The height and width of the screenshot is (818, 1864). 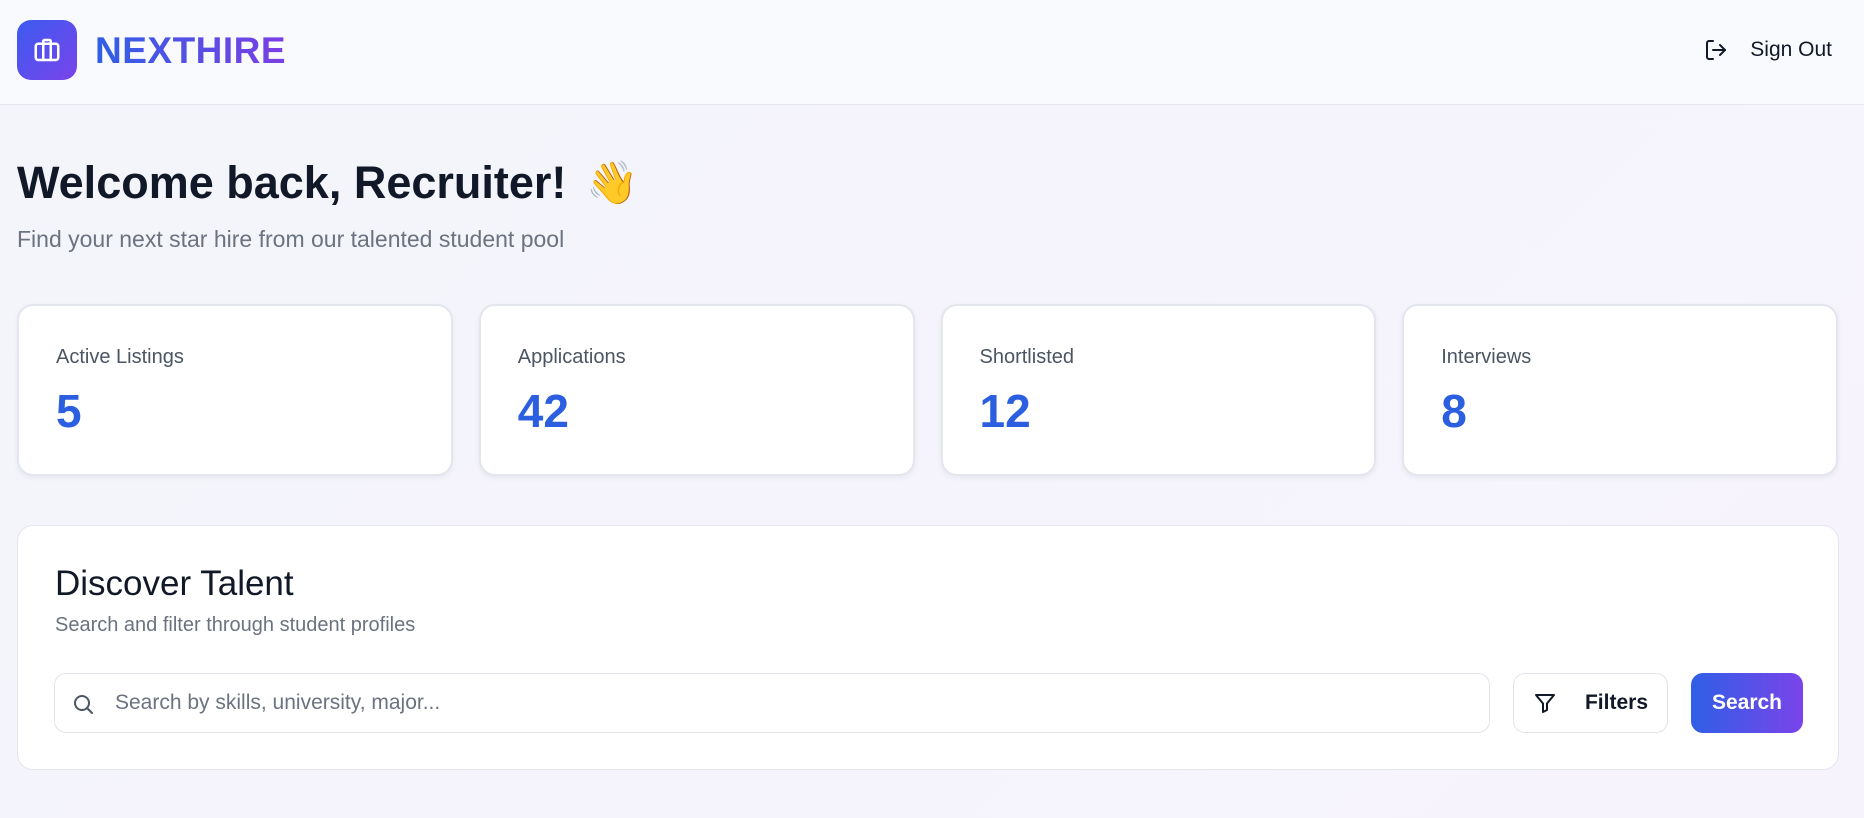 I want to click on waving-hand-emoji: 👋, so click(x=612, y=182).